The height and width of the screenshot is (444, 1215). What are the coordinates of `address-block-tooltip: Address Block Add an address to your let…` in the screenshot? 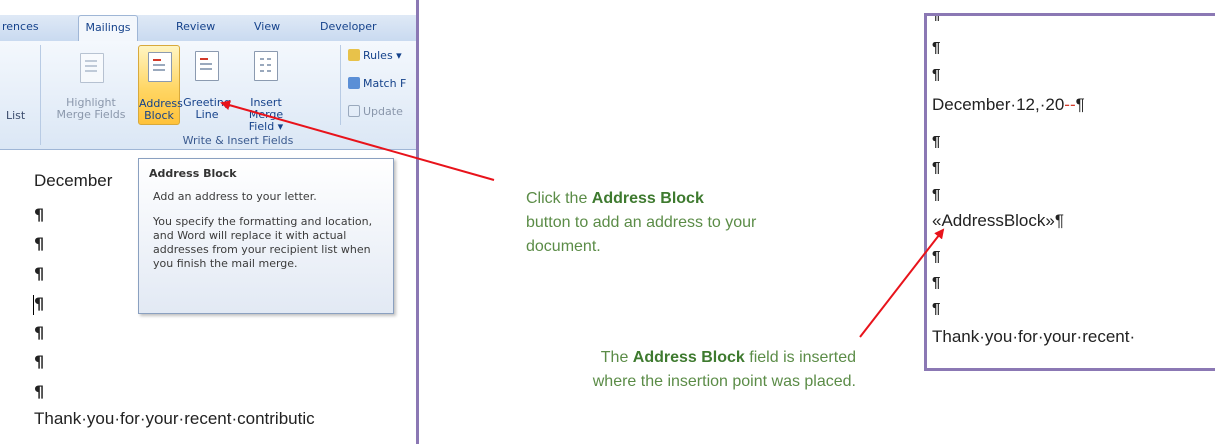 It's located at (266, 236).